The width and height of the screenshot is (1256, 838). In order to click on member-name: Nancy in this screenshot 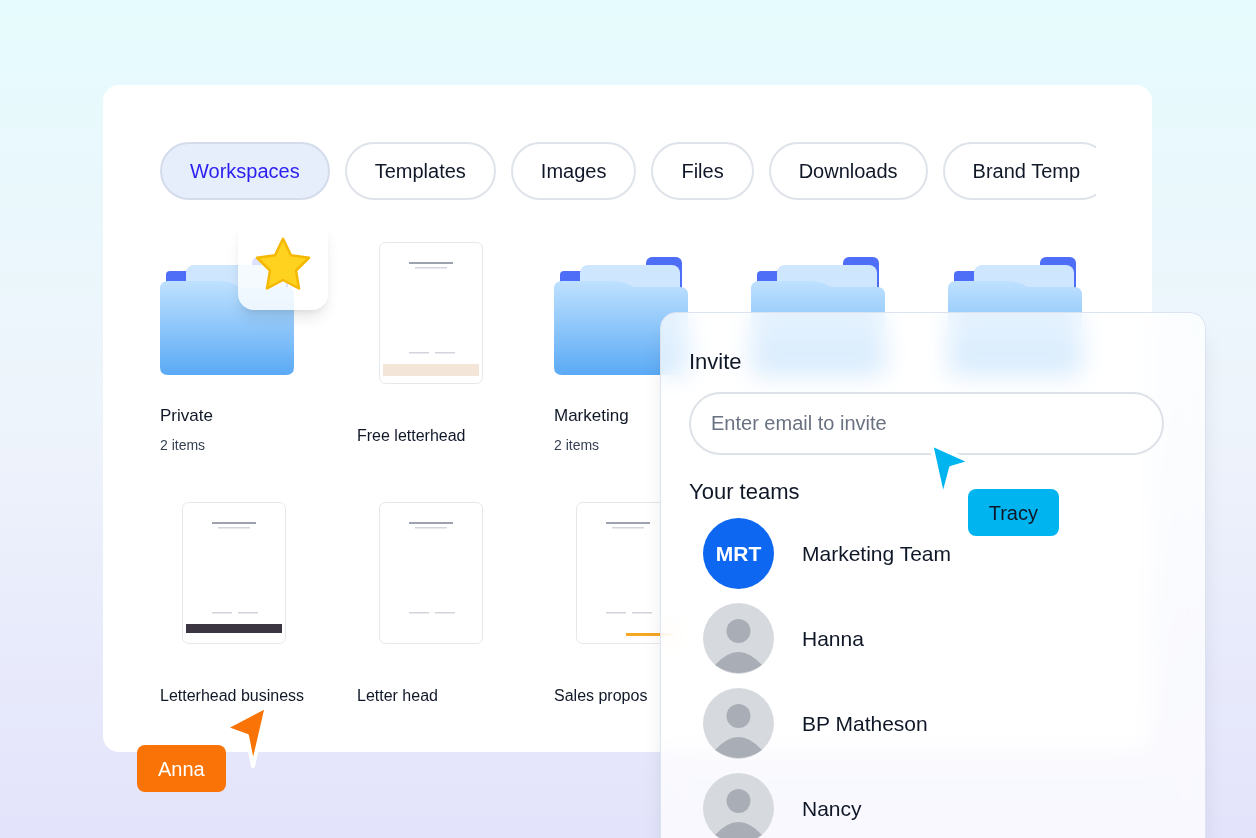, I will do `click(832, 808)`.